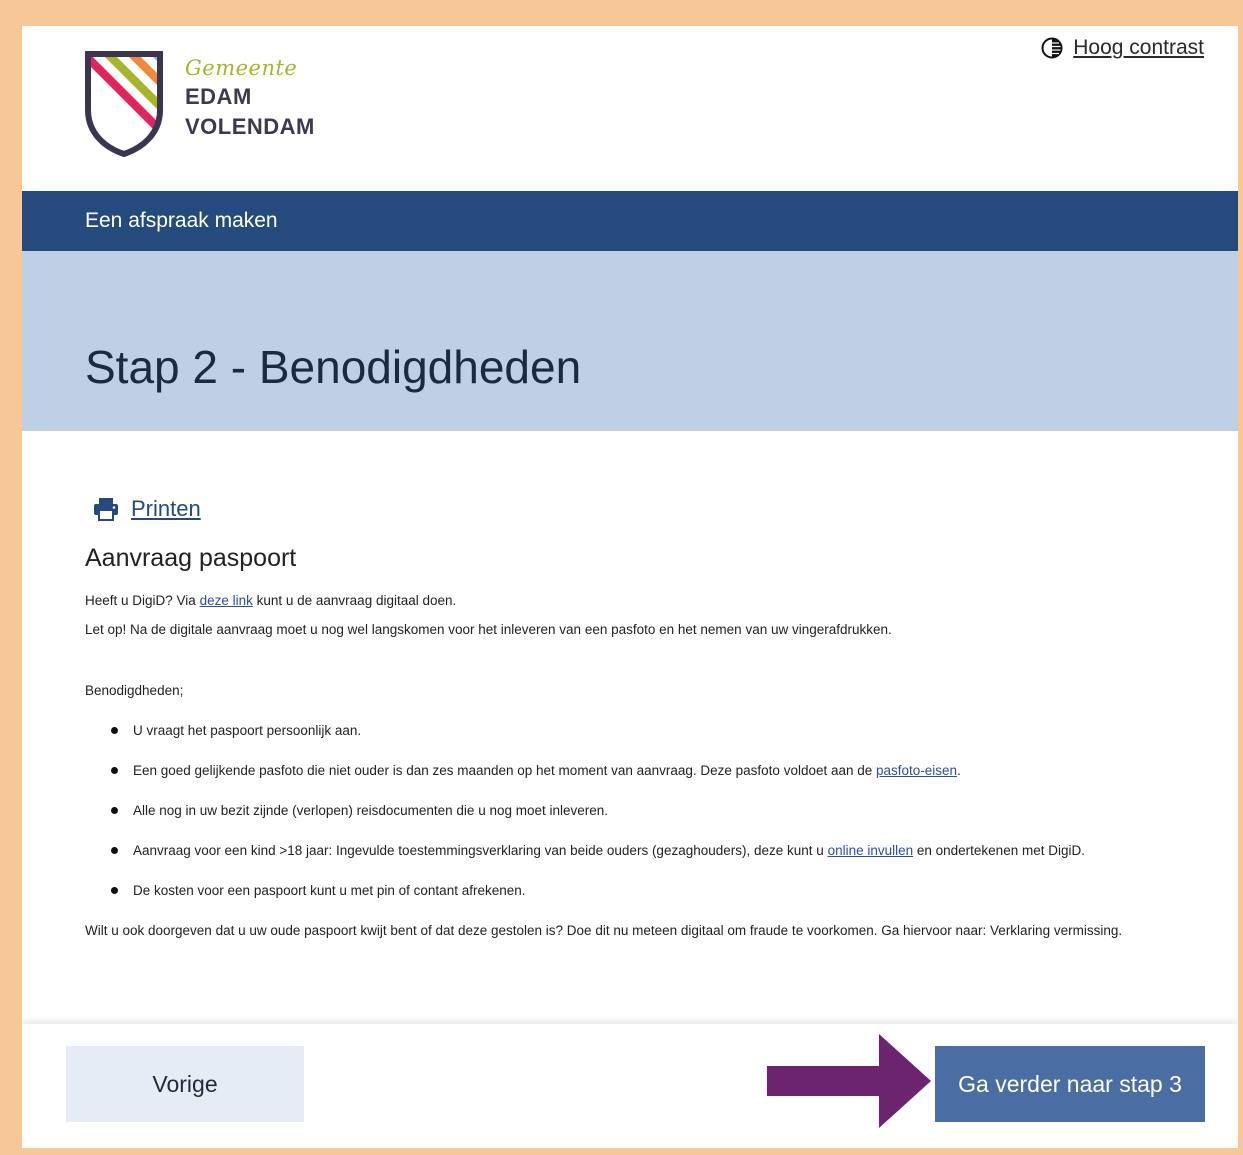 This screenshot has width=1243, height=1155. I want to click on note-after: ., so click(1120, 930).